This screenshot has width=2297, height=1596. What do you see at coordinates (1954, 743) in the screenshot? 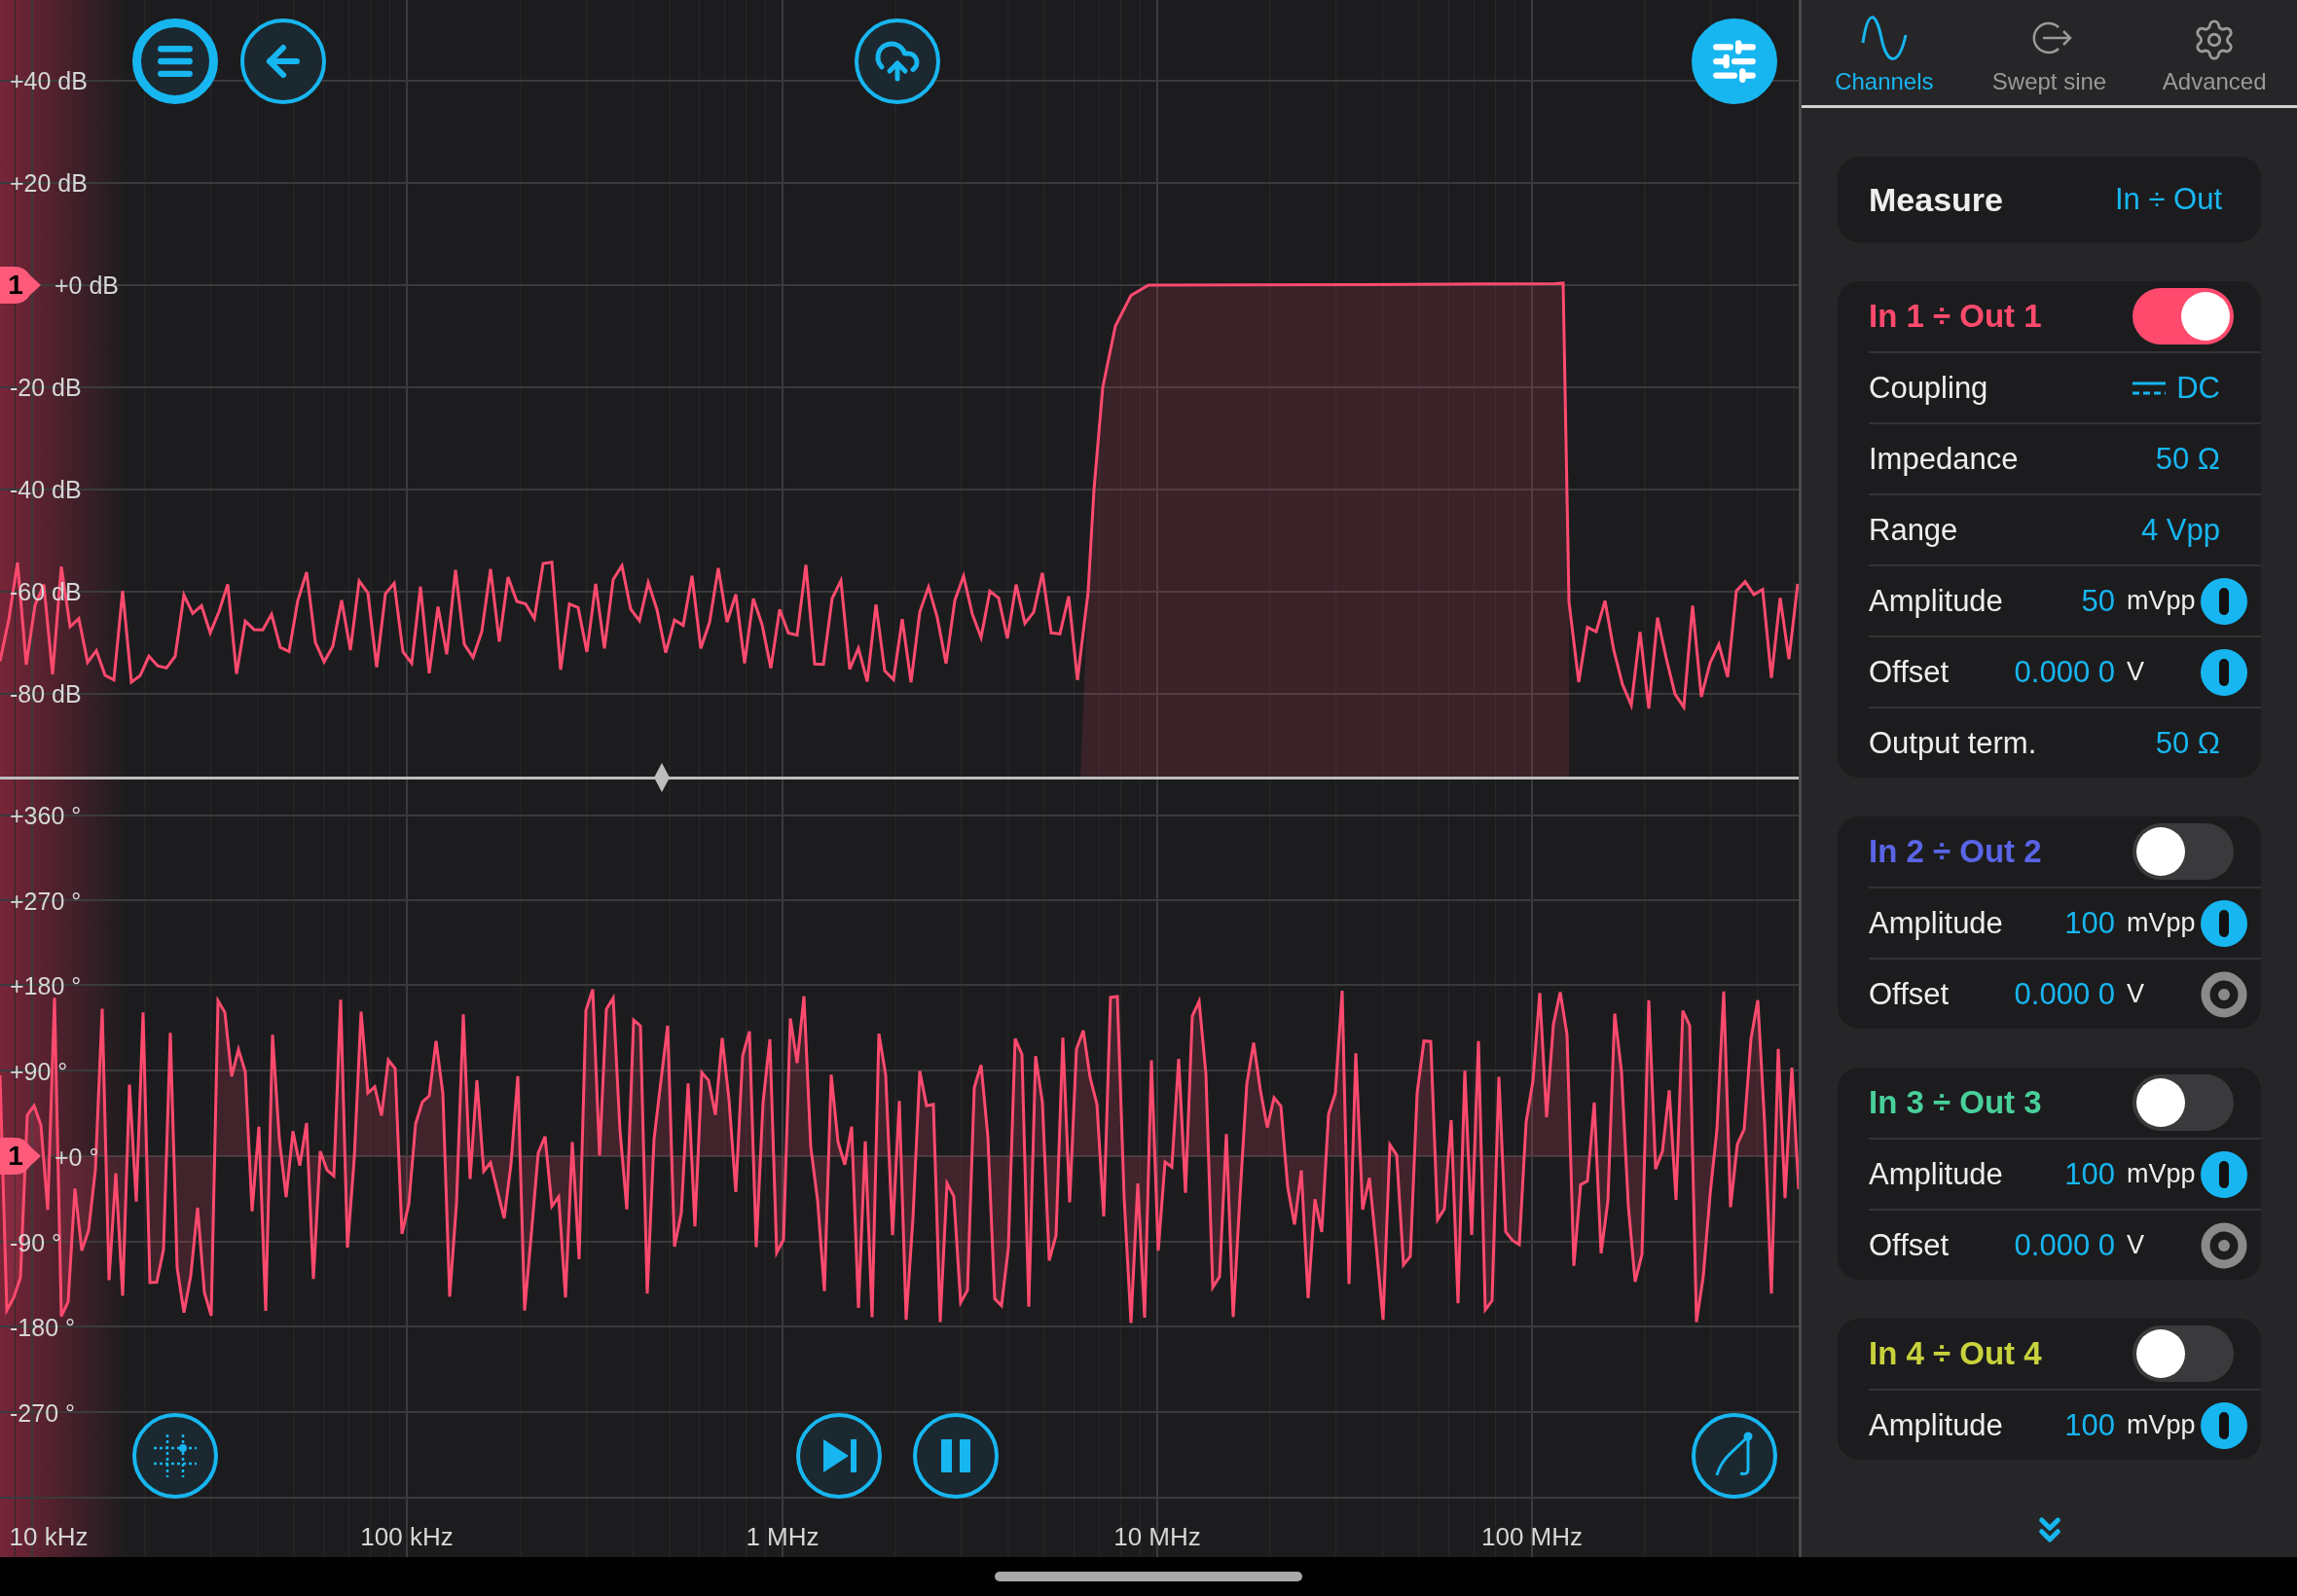
I see `setting-label: Output term.` at bounding box center [1954, 743].